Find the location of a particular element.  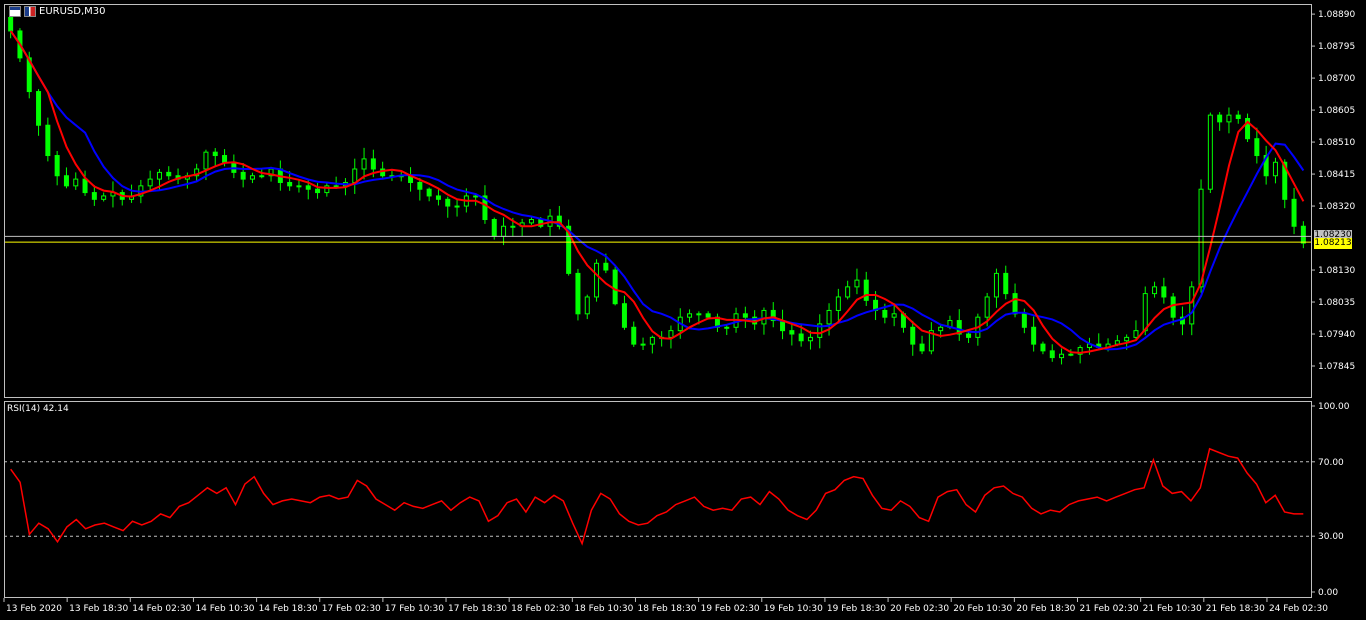

time-tick-label: 18 Feb 02:30 is located at coordinates (540, 609).